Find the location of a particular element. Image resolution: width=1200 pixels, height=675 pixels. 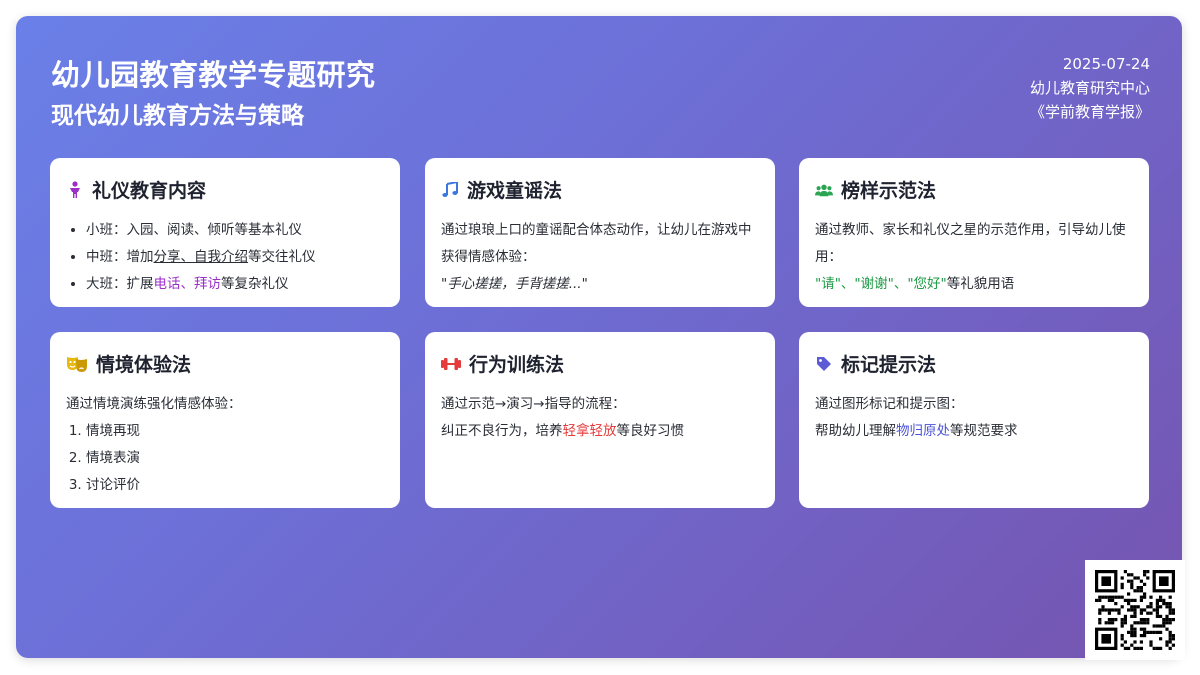

card-title: 情境体验法 is located at coordinates (144, 365).